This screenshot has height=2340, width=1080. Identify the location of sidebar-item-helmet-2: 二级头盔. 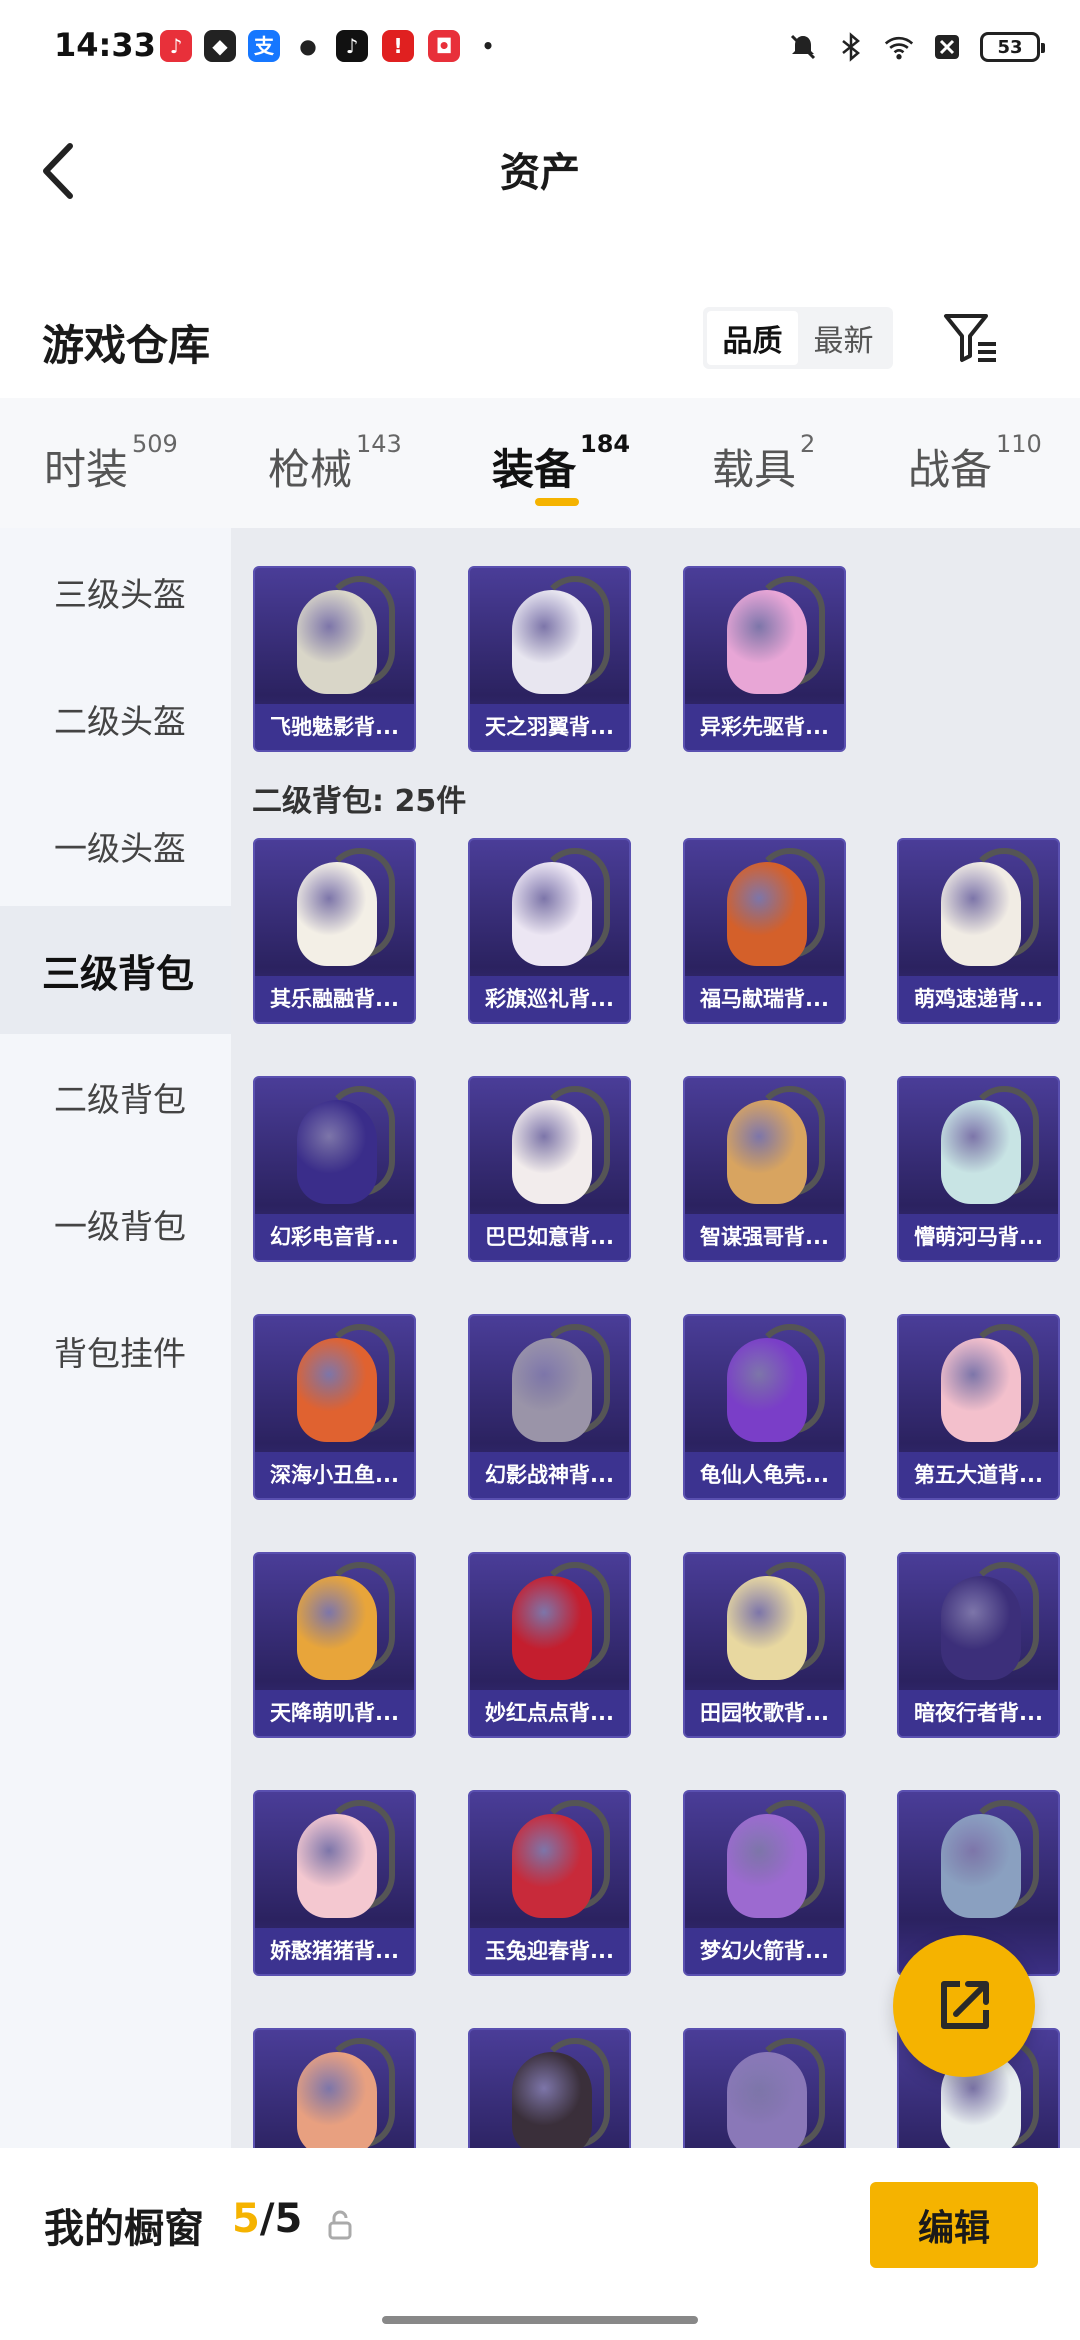
(115, 719).